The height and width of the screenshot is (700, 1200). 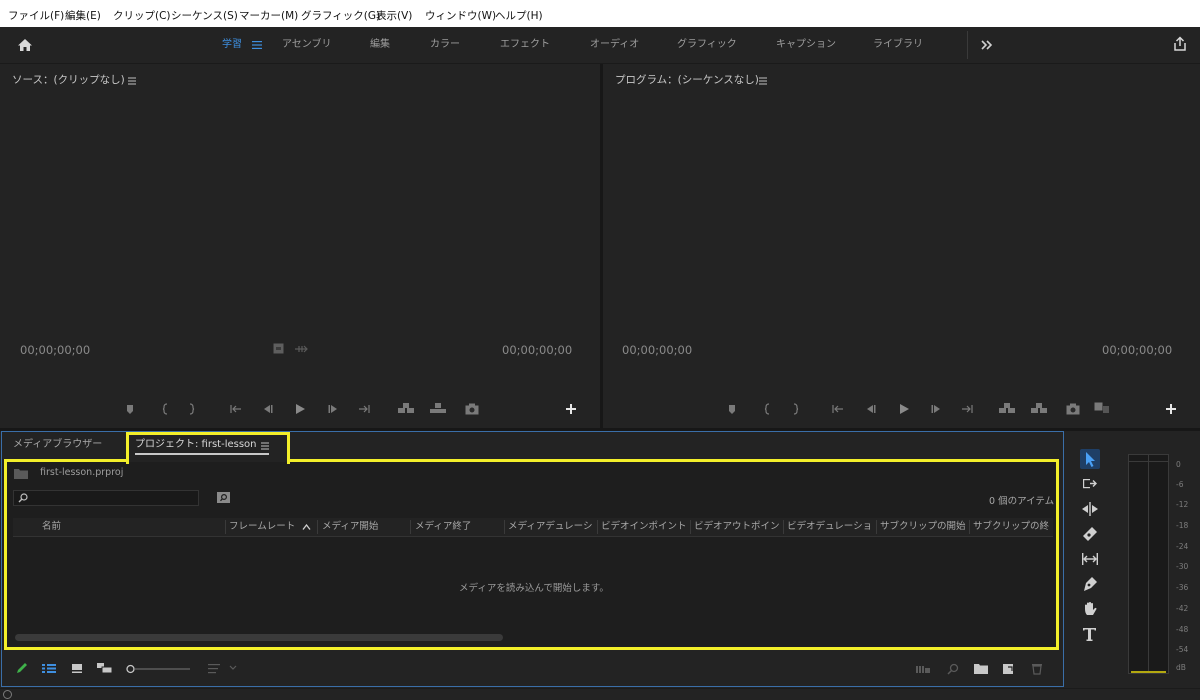 What do you see at coordinates (1090, 534) in the screenshot?
I see `razor-tool-icon` at bounding box center [1090, 534].